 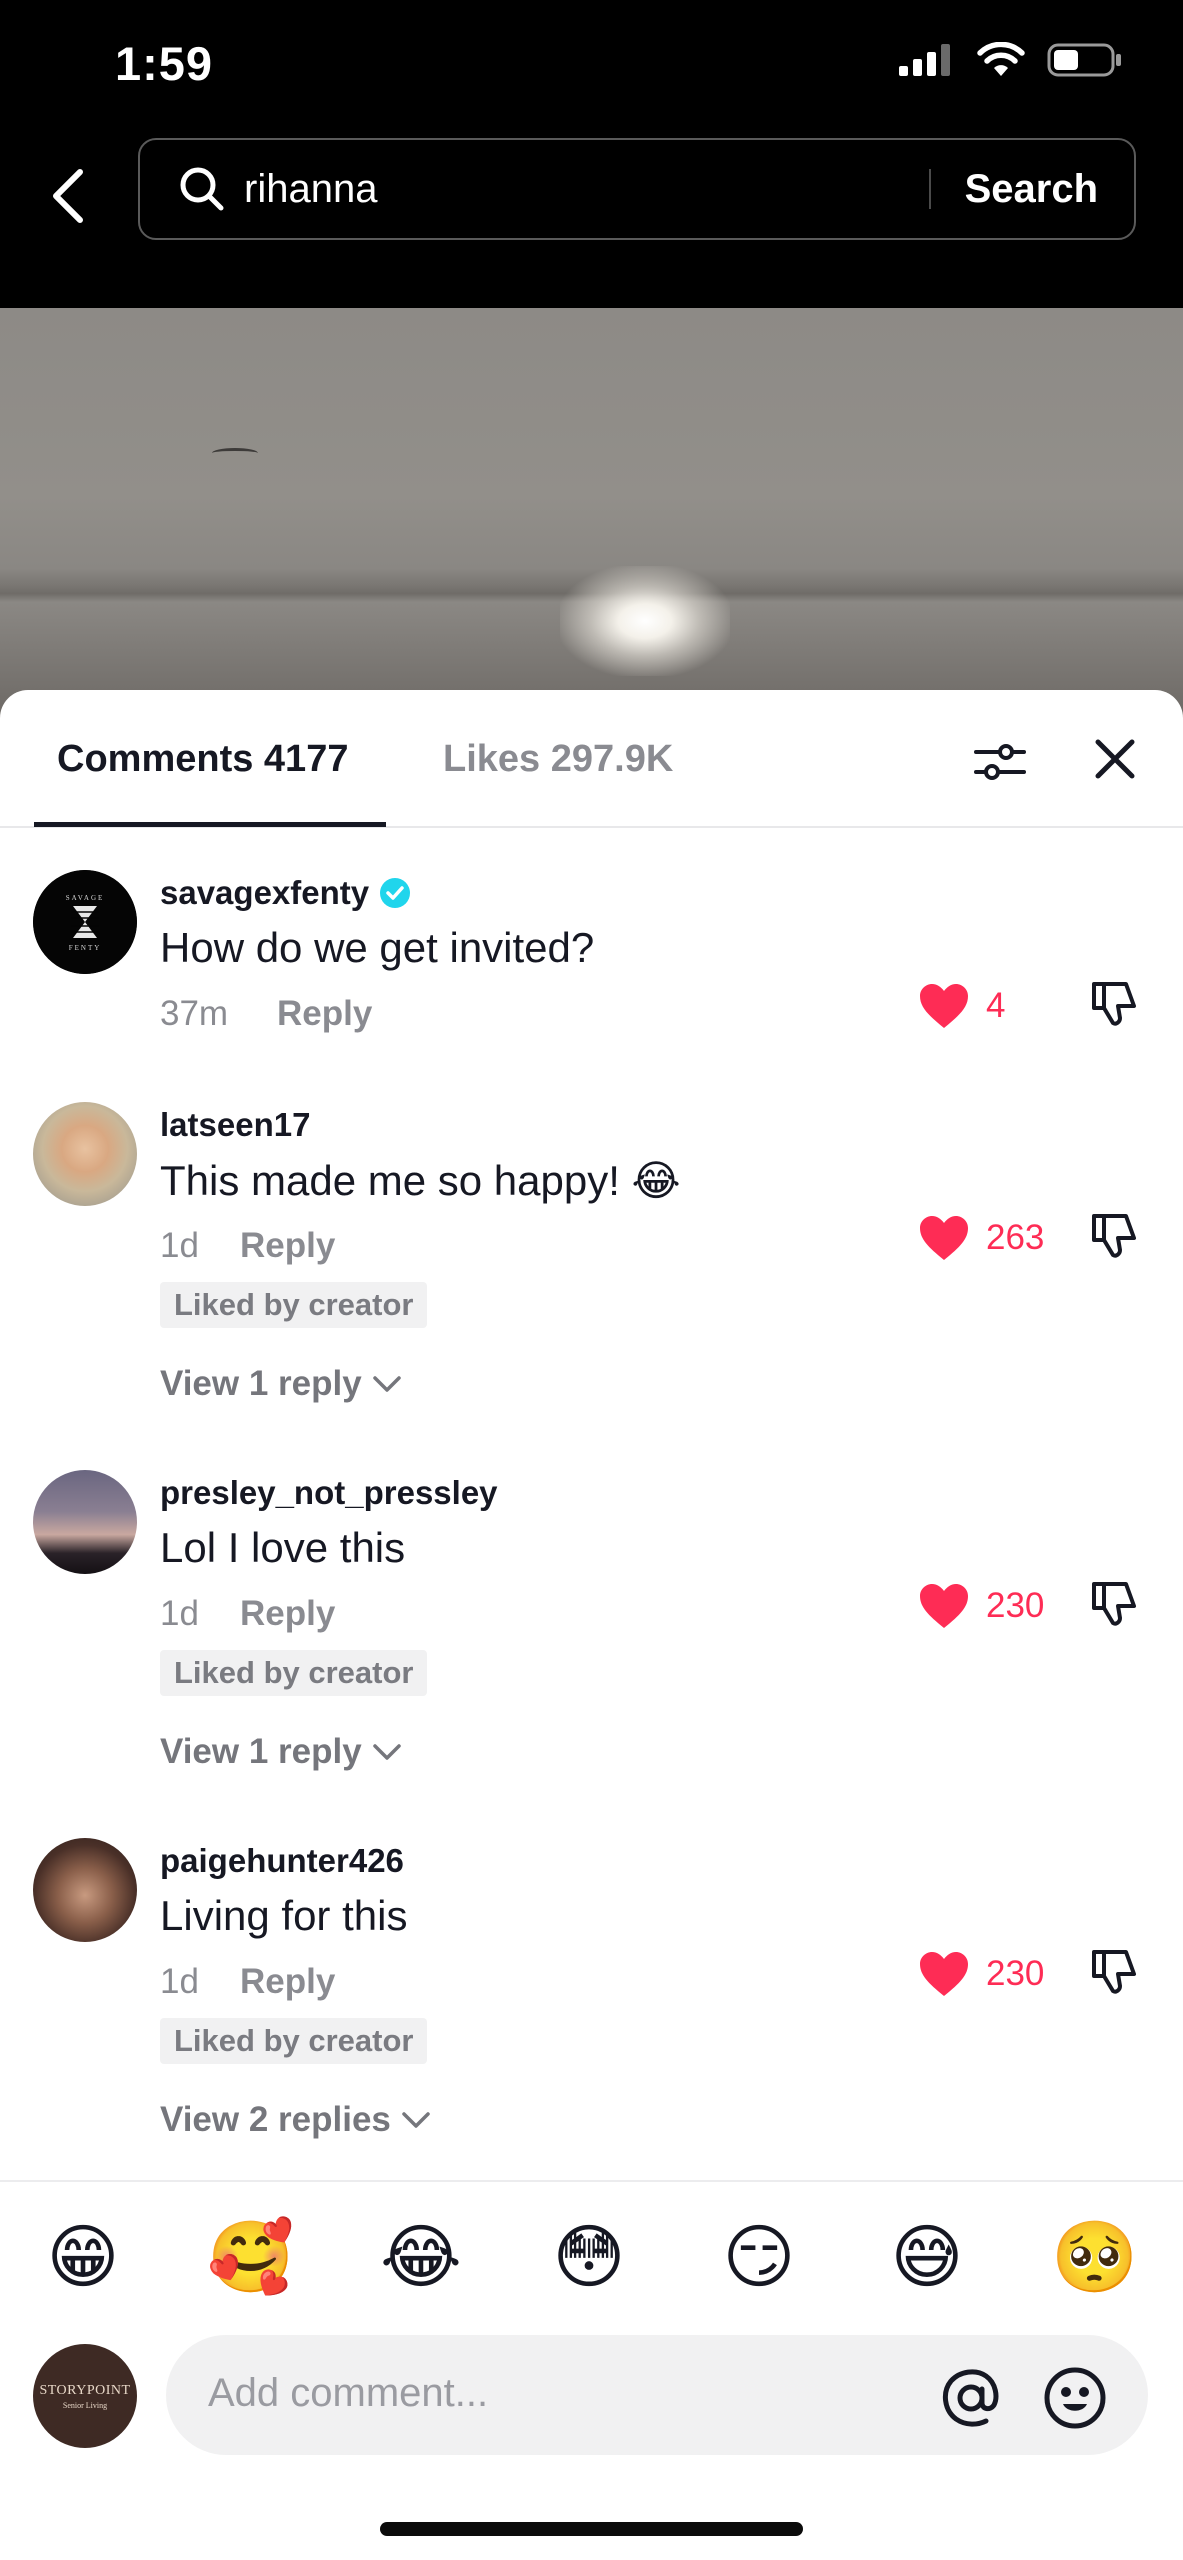 What do you see at coordinates (377, 947) in the screenshot?
I see `comment-text: How do we get invited?` at bounding box center [377, 947].